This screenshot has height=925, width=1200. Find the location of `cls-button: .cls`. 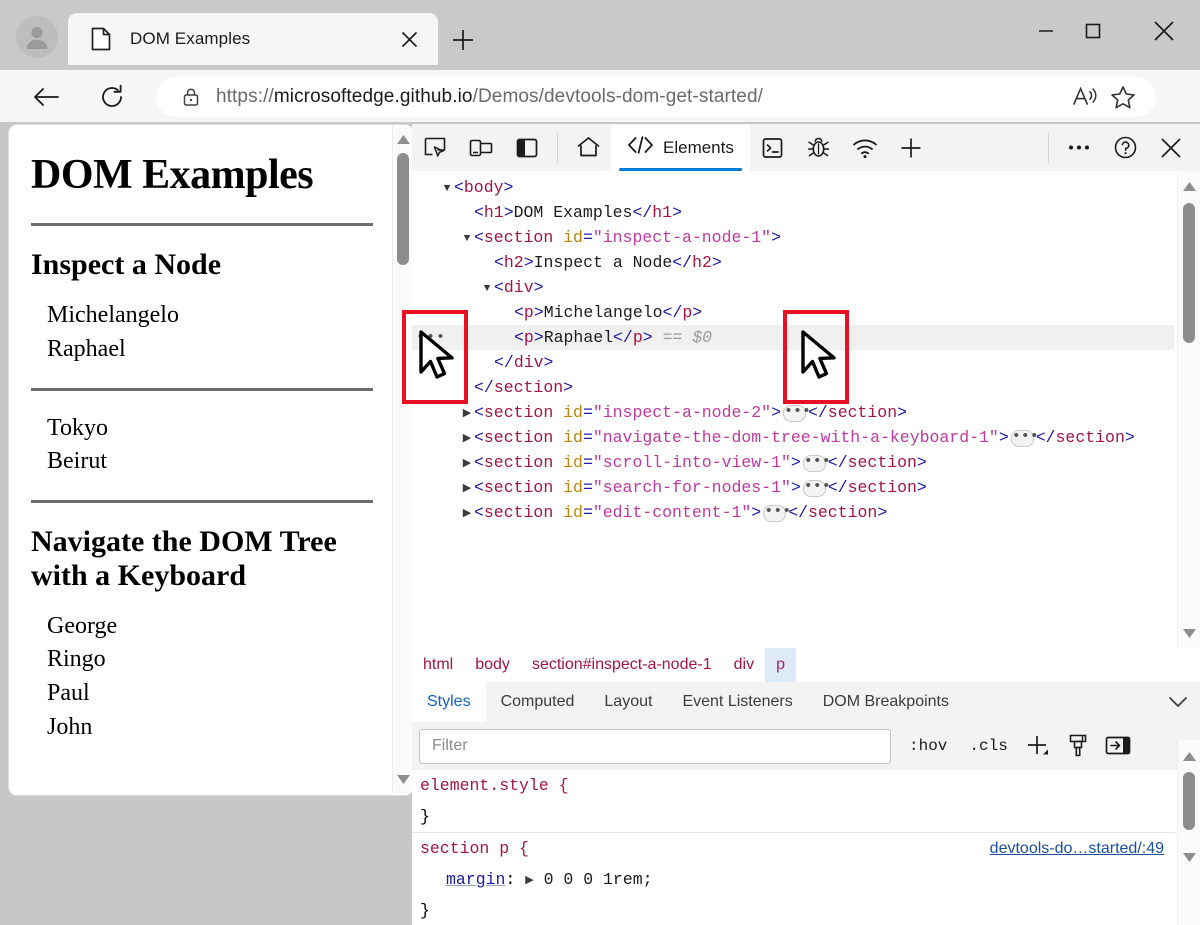

cls-button: .cls is located at coordinates (988, 746).